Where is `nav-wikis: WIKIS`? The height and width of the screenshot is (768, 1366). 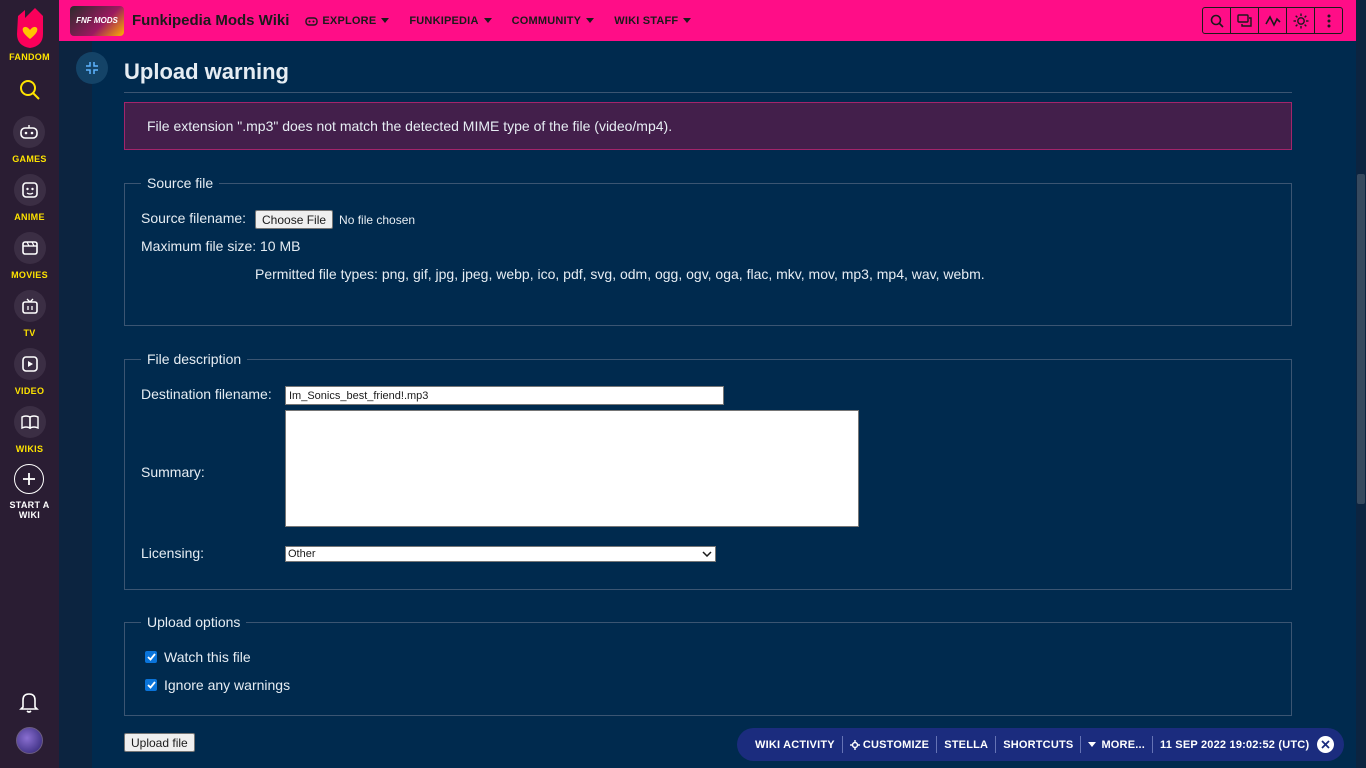
nav-wikis: WIKIS is located at coordinates (29, 430).